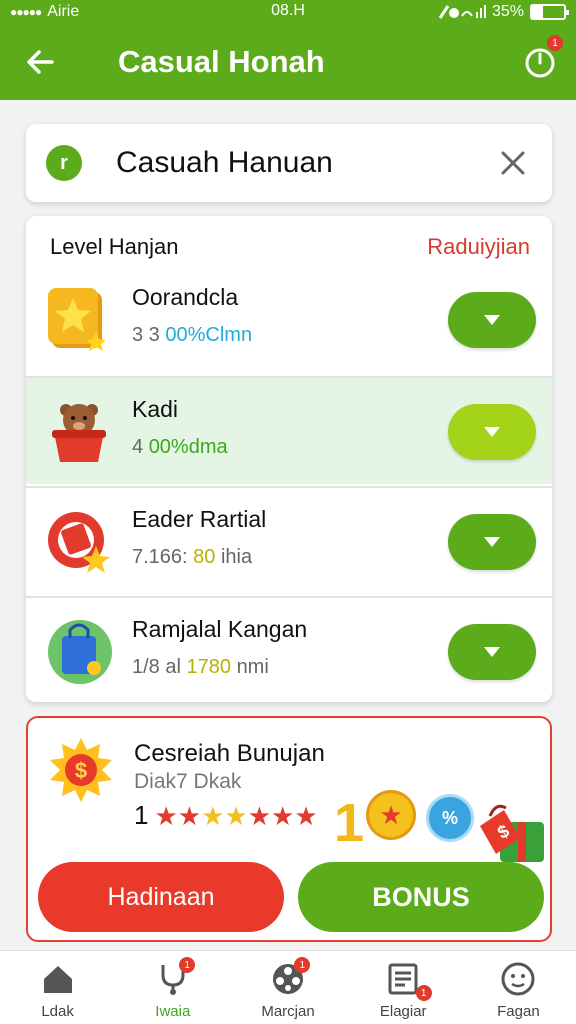 This screenshot has width=576, height=1024. I want to click on nav-item-health: 1 Iwaia, so click(172, 987).